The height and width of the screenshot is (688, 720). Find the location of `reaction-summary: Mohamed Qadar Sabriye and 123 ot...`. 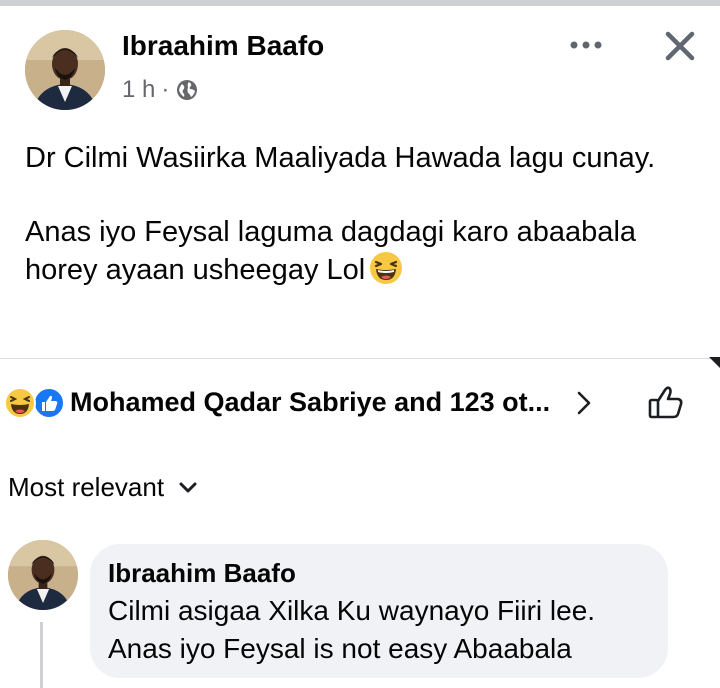

reaction-summary: Mohamed Qadar Sabriye and 123 ot... is located at coordinates (310, 402).